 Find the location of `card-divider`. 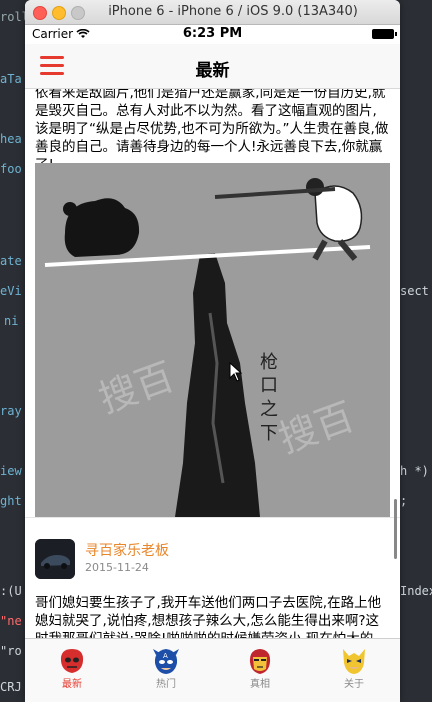

card-divider is located at coordinates (212, 517).